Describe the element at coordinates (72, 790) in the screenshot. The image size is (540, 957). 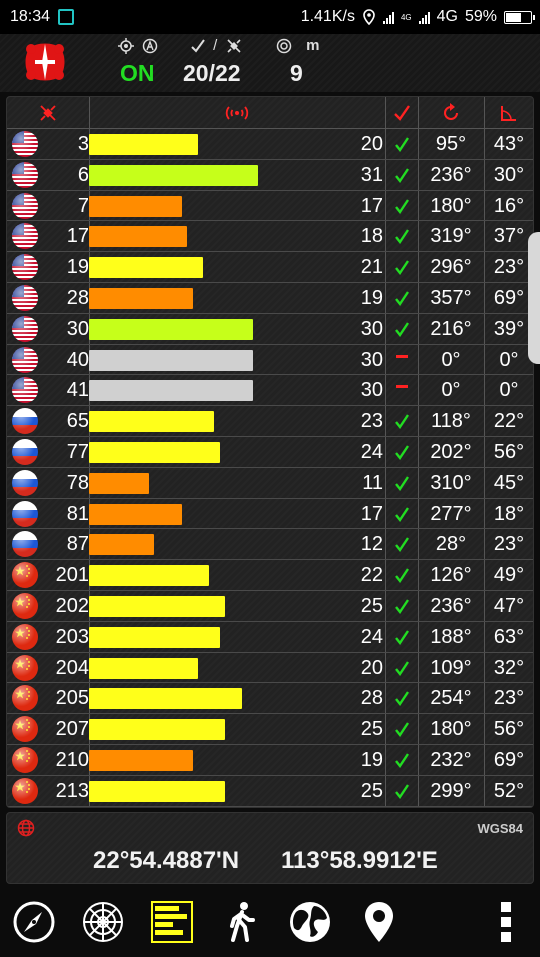
I see `satellite-prn: 213` at that location.